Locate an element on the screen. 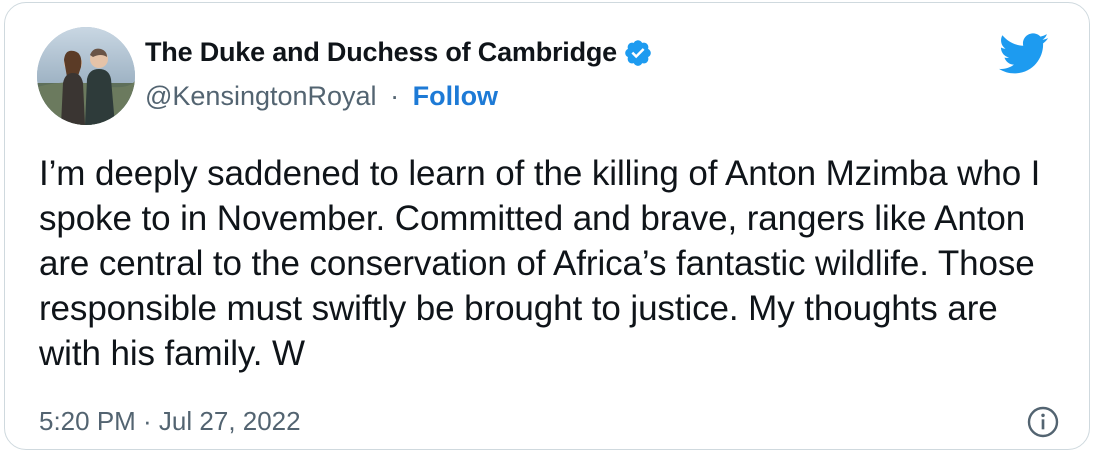  avatar is located at coordinates (86, 76).